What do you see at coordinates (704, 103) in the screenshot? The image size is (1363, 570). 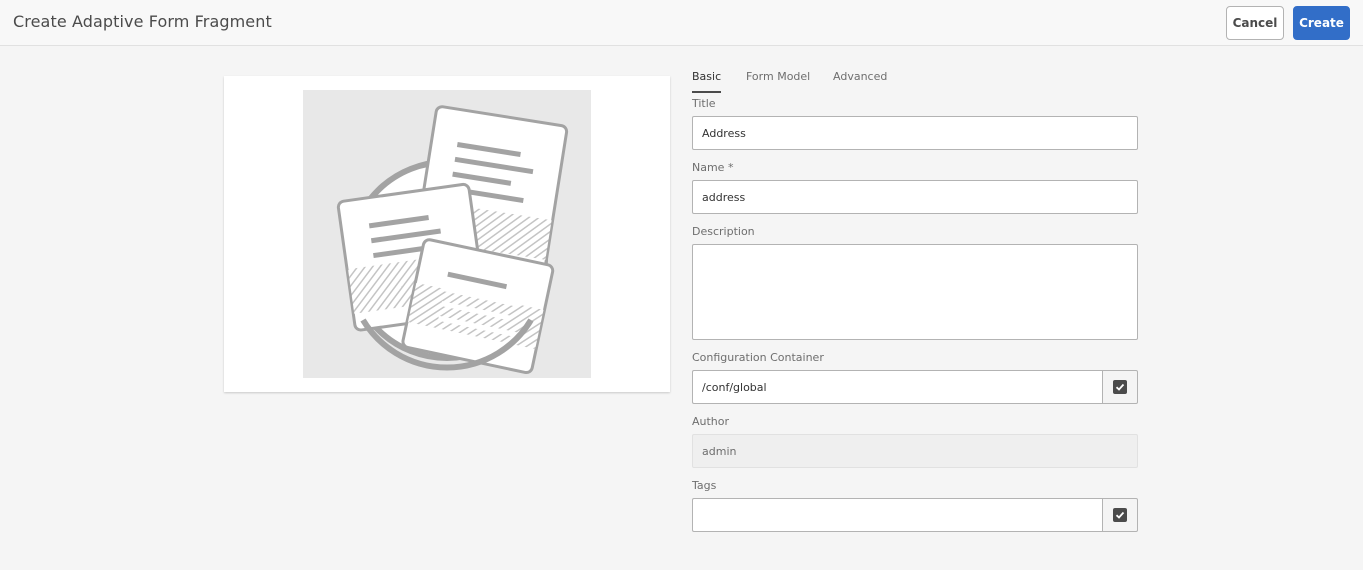 I see `title-label: Title` at bounding box center [704, 103].